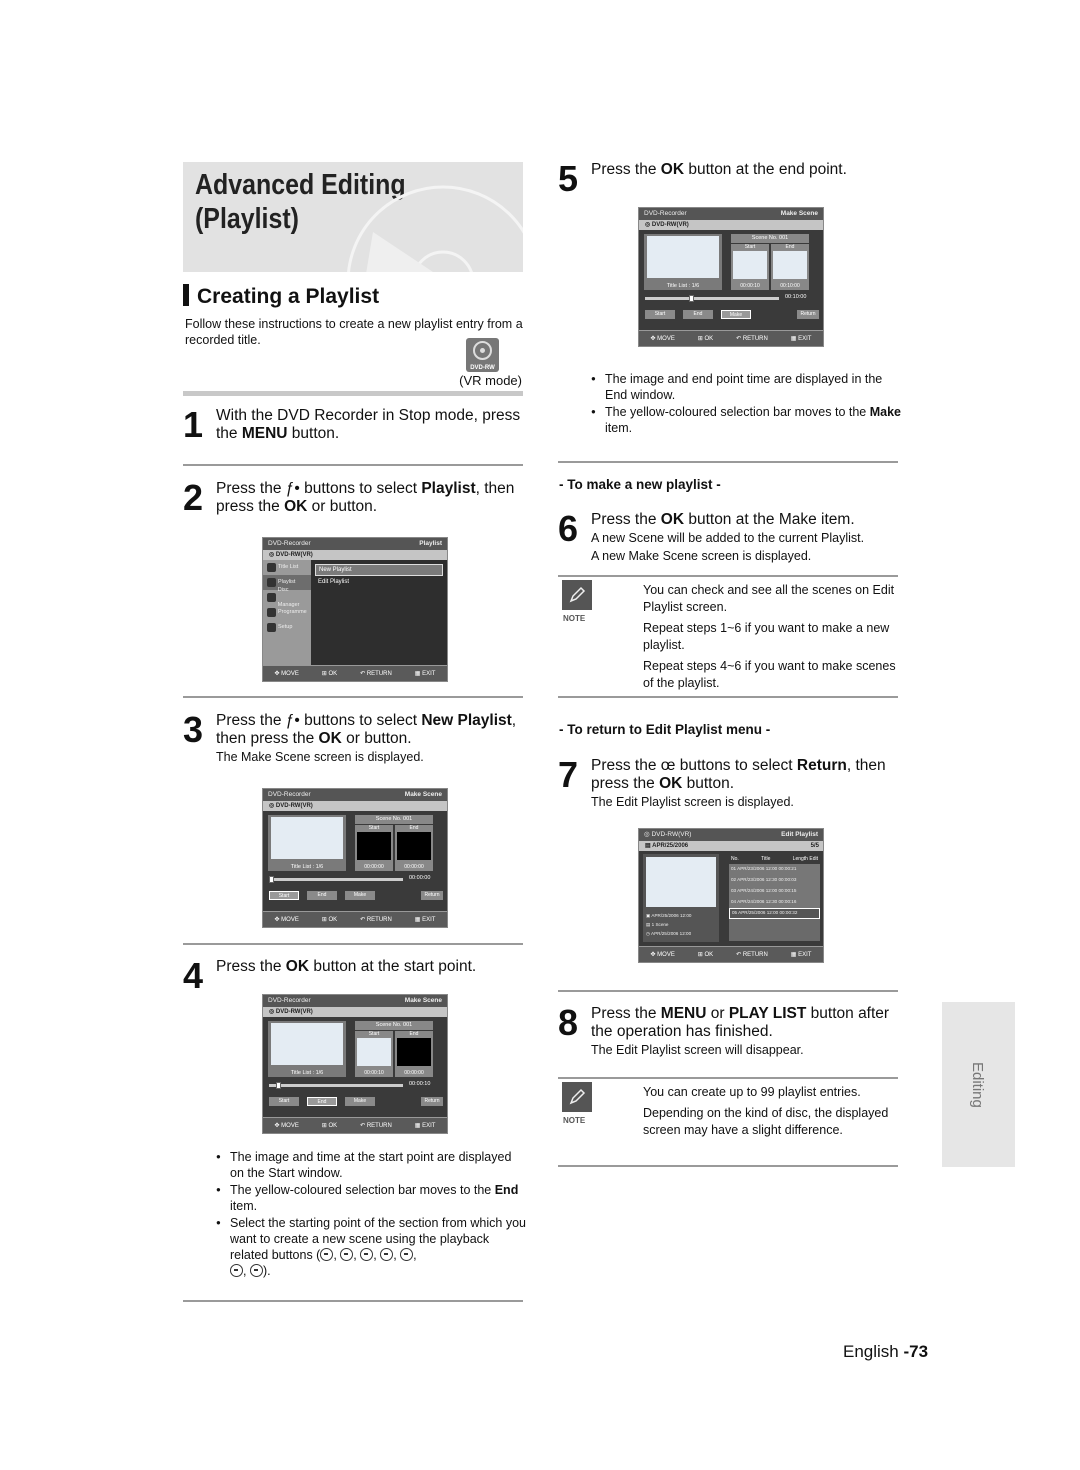 The image size is (1080, 1470). Describe the element at coordinates (790, 267) in the screenshot. I see `end-window: End 00:10:00` at that location.